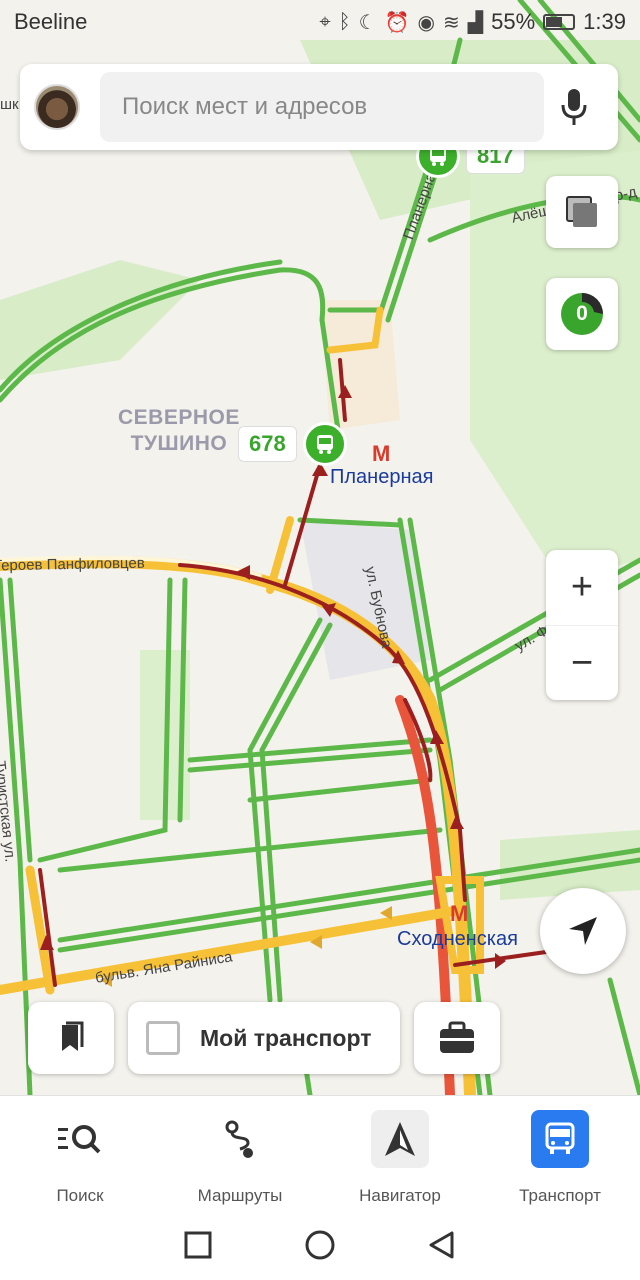 The height and width of the screenshot is (1280, 640). I want to click on alarm-icon: ⏰, so click(397, 22).